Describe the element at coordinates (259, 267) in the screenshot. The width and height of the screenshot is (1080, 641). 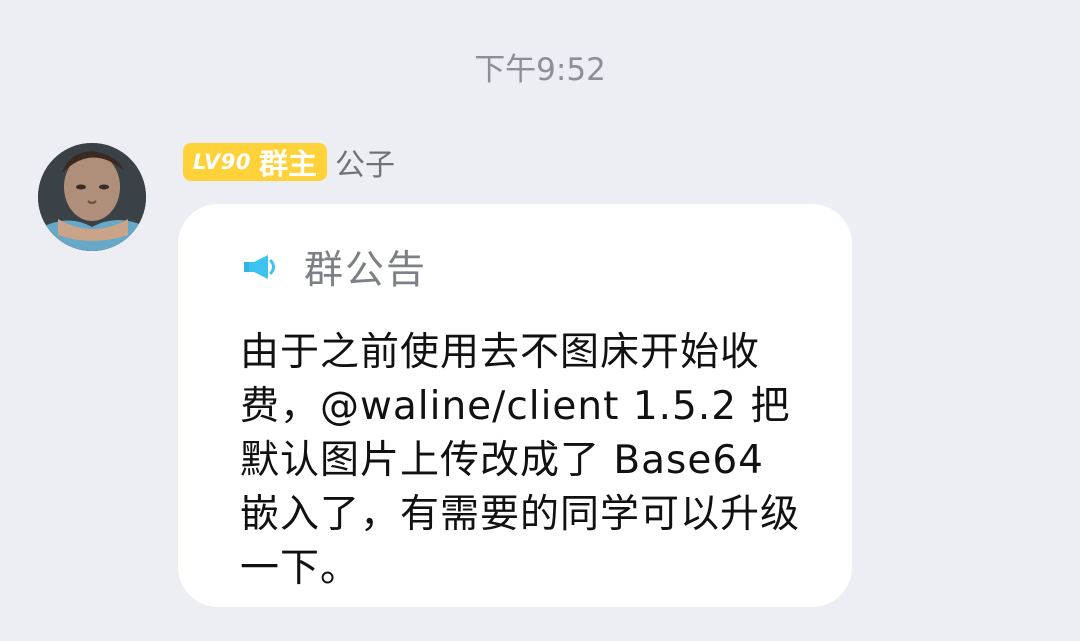
I see `megaphone-icon` at that location.